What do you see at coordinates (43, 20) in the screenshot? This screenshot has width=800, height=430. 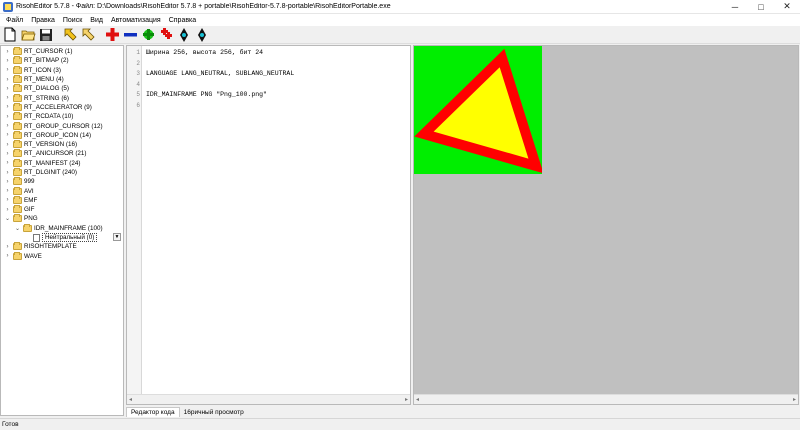 I see `menu-edit: Правка` at bounding box center [43, 20].